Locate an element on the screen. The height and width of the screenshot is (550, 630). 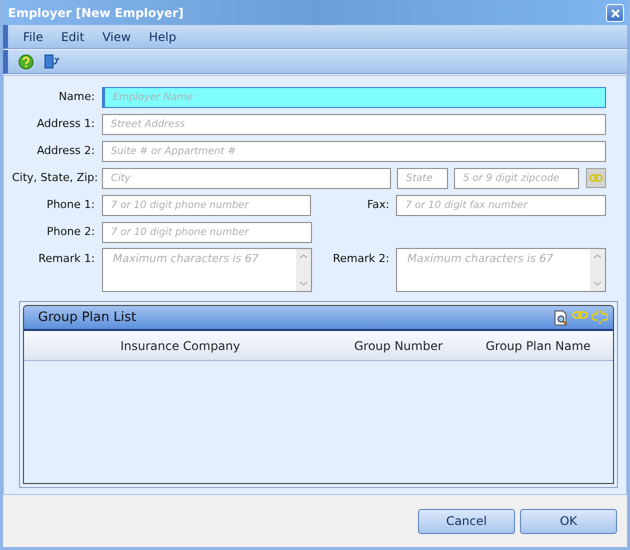
column-header: Group Plan Name is located at coordinates (538, 345).